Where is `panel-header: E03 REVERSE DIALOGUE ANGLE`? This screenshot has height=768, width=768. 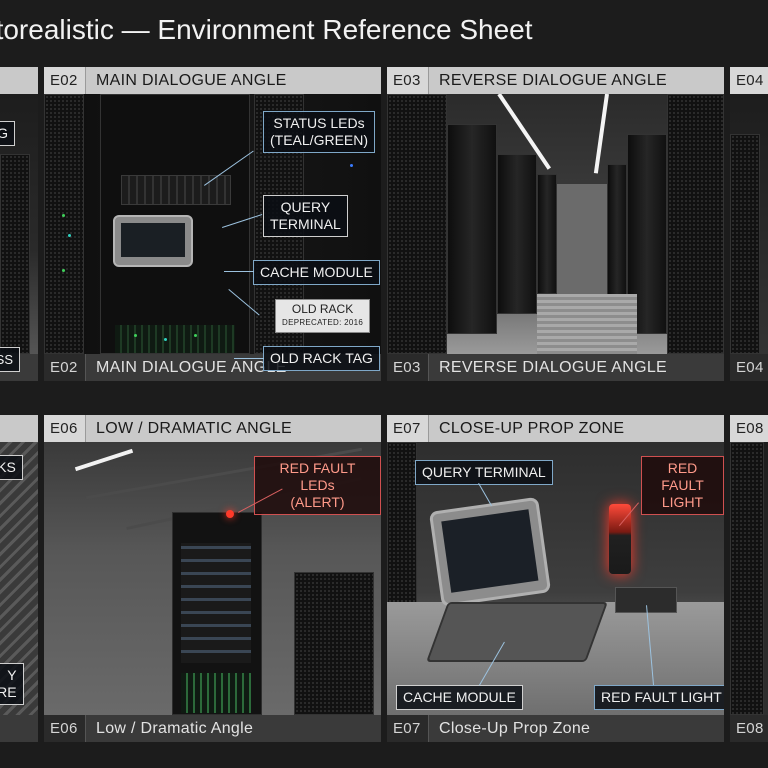 panel-header: E03 REVERSE DIALOGUE ANGLE is located at coordinates (555, 80).